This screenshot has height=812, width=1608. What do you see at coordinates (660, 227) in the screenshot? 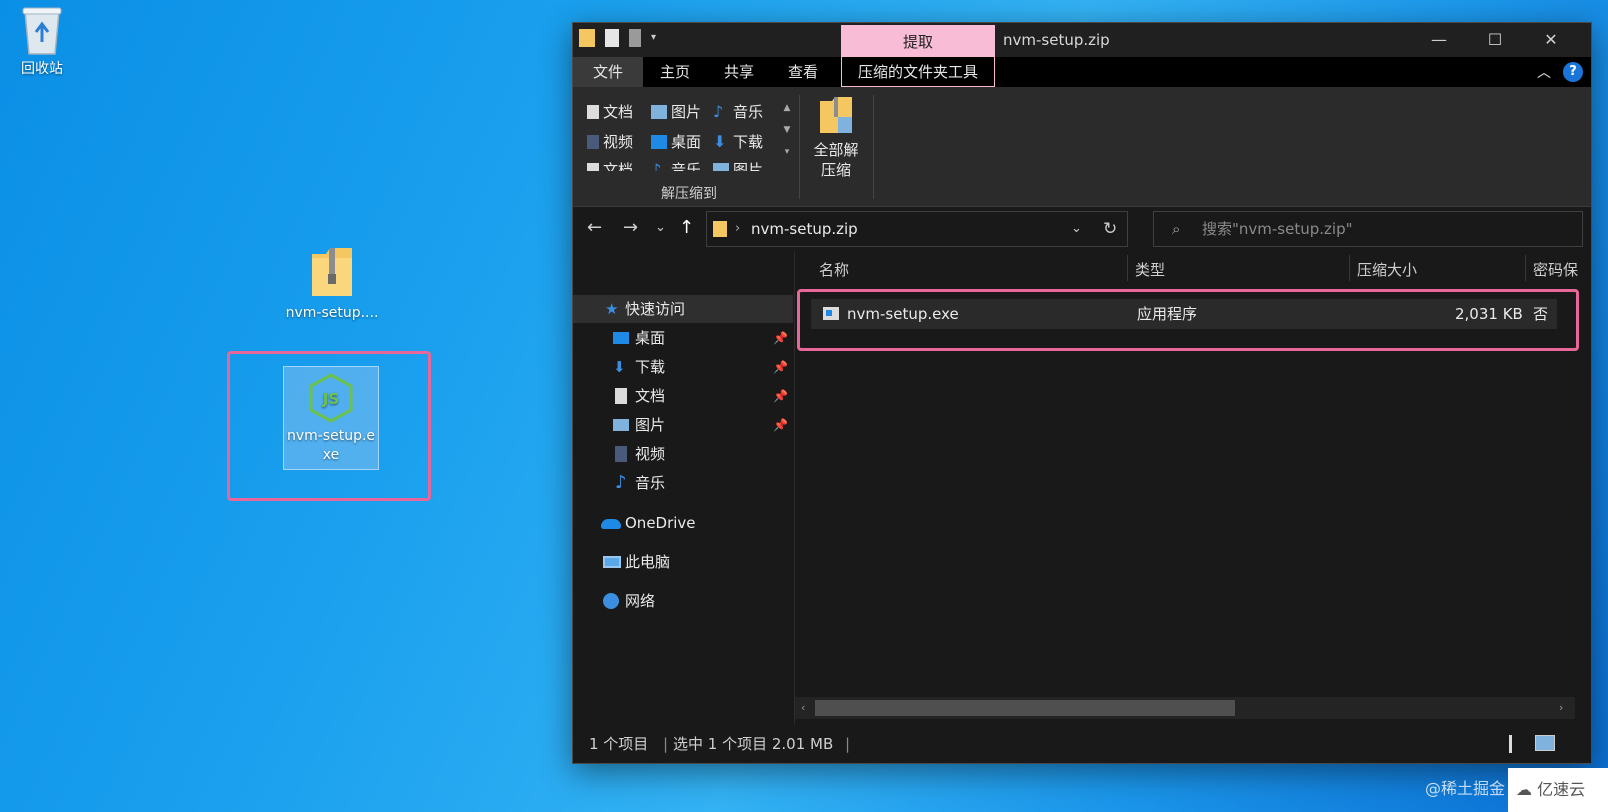
I see `recent-chevron-icon: ⌄` at bounding box center [660, 227].